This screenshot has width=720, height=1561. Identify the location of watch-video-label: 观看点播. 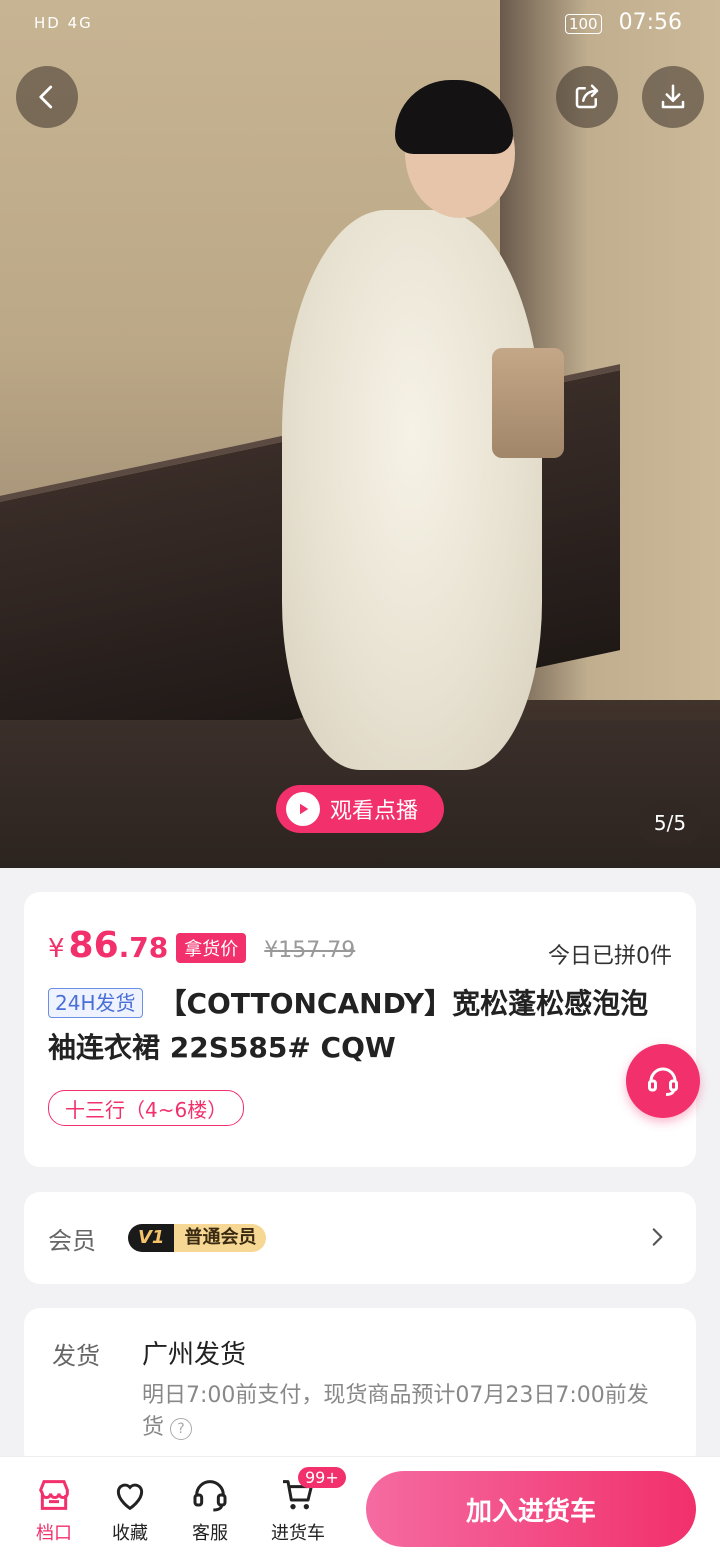
(374, 811).